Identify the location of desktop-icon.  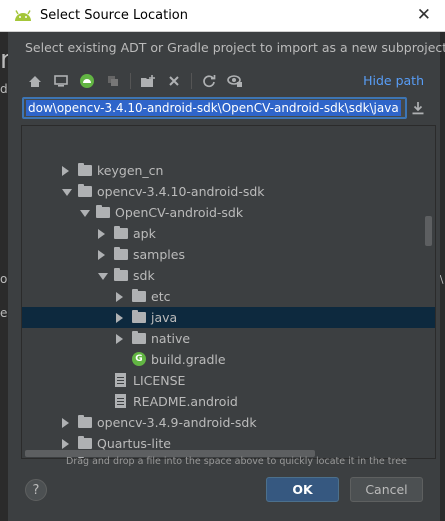
(61, 81).